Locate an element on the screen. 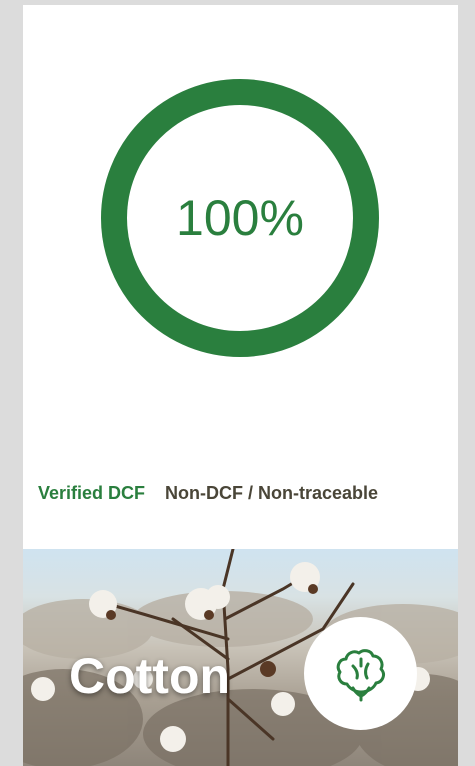 This screenshot has width=475, height=766. legend-verified-dcf: Verified DCF is located at coordinates (92, 493).